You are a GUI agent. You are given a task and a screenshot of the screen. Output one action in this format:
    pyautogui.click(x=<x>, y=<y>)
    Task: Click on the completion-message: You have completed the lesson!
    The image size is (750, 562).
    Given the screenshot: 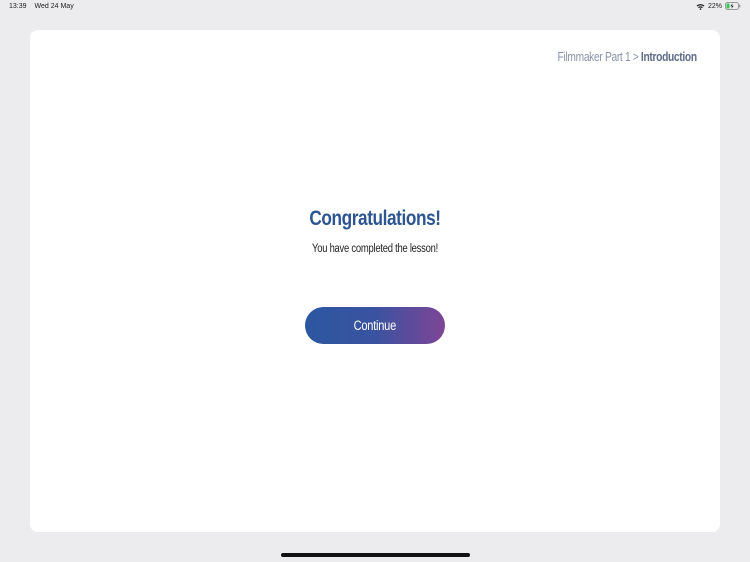 What is the action you would take?
    pyautogui.click(x=375, y=249)
    